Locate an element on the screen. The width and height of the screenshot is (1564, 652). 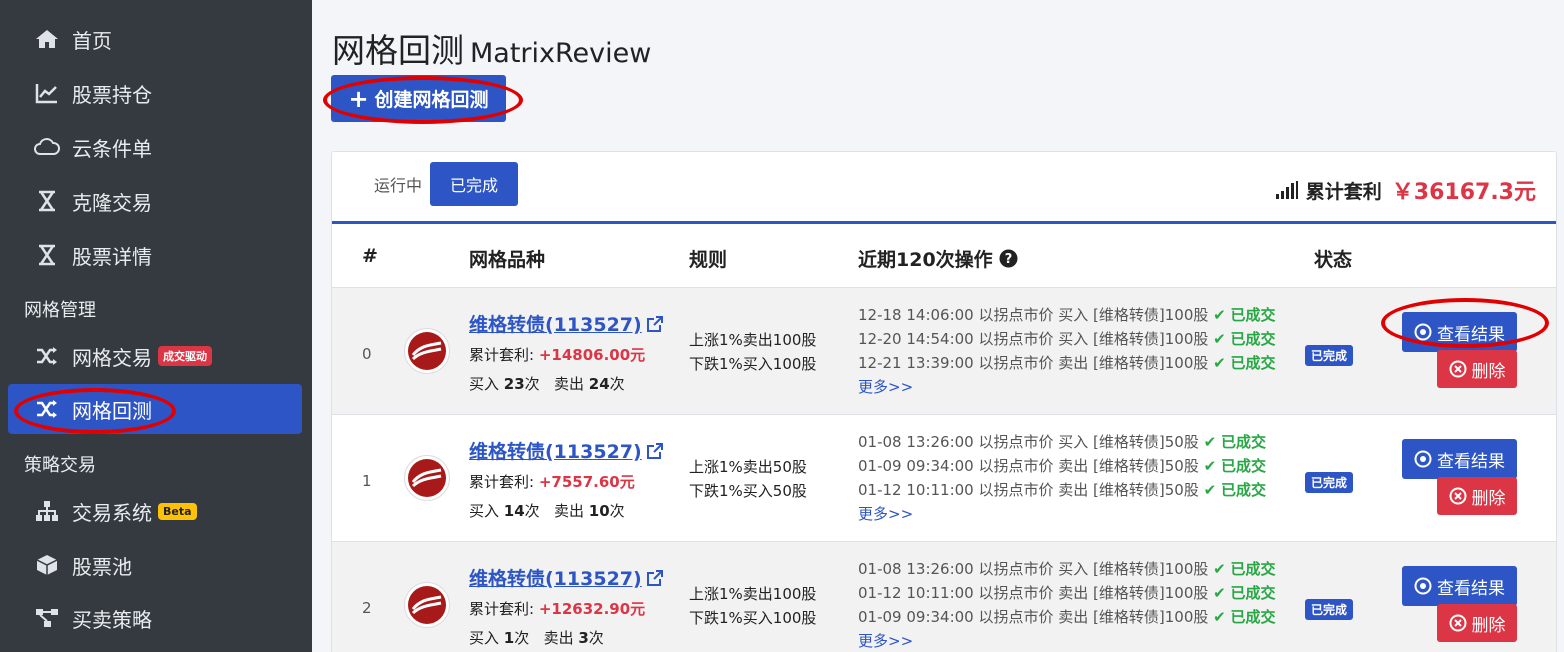
variety-name: 维格转债(113527) is located at coordinates (555, 325).